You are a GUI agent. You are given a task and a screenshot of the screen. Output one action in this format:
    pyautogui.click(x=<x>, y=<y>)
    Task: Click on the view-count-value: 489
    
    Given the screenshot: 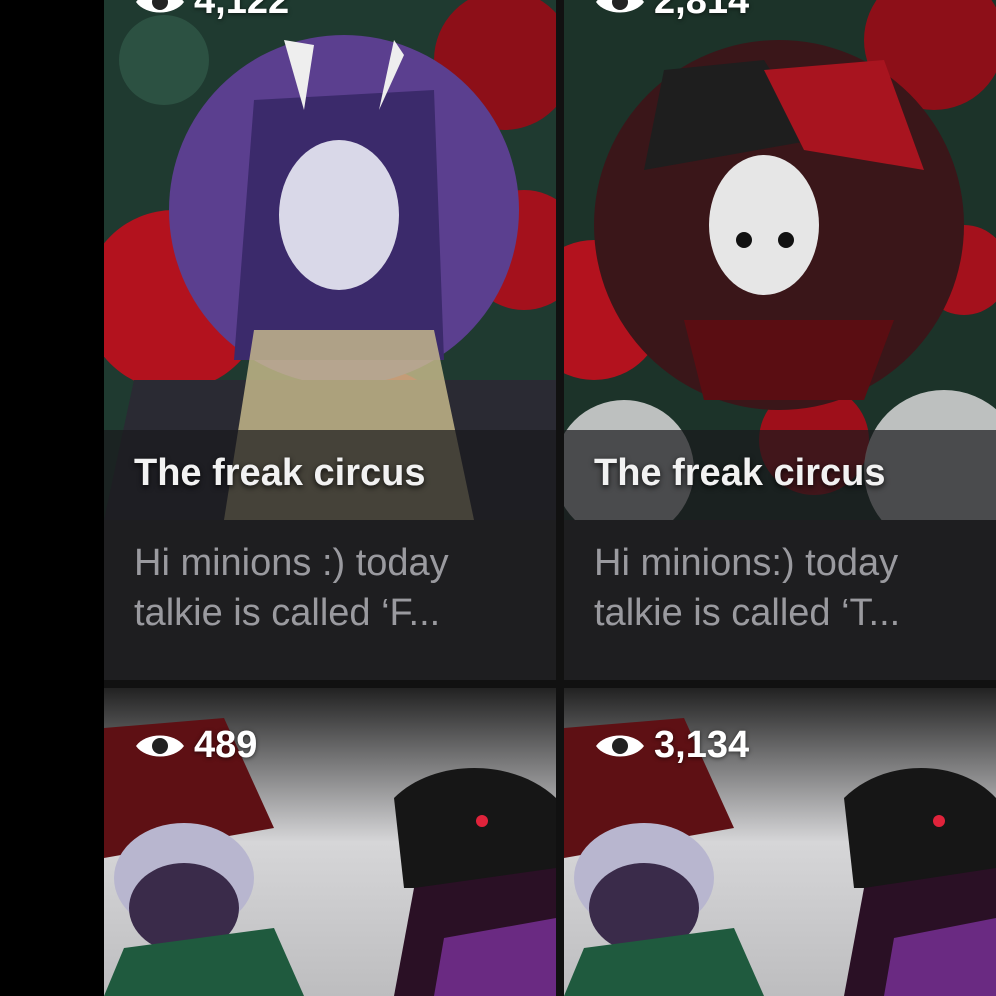 What is the action you would take?
    pyautogui.click(x=226, y=745)
    